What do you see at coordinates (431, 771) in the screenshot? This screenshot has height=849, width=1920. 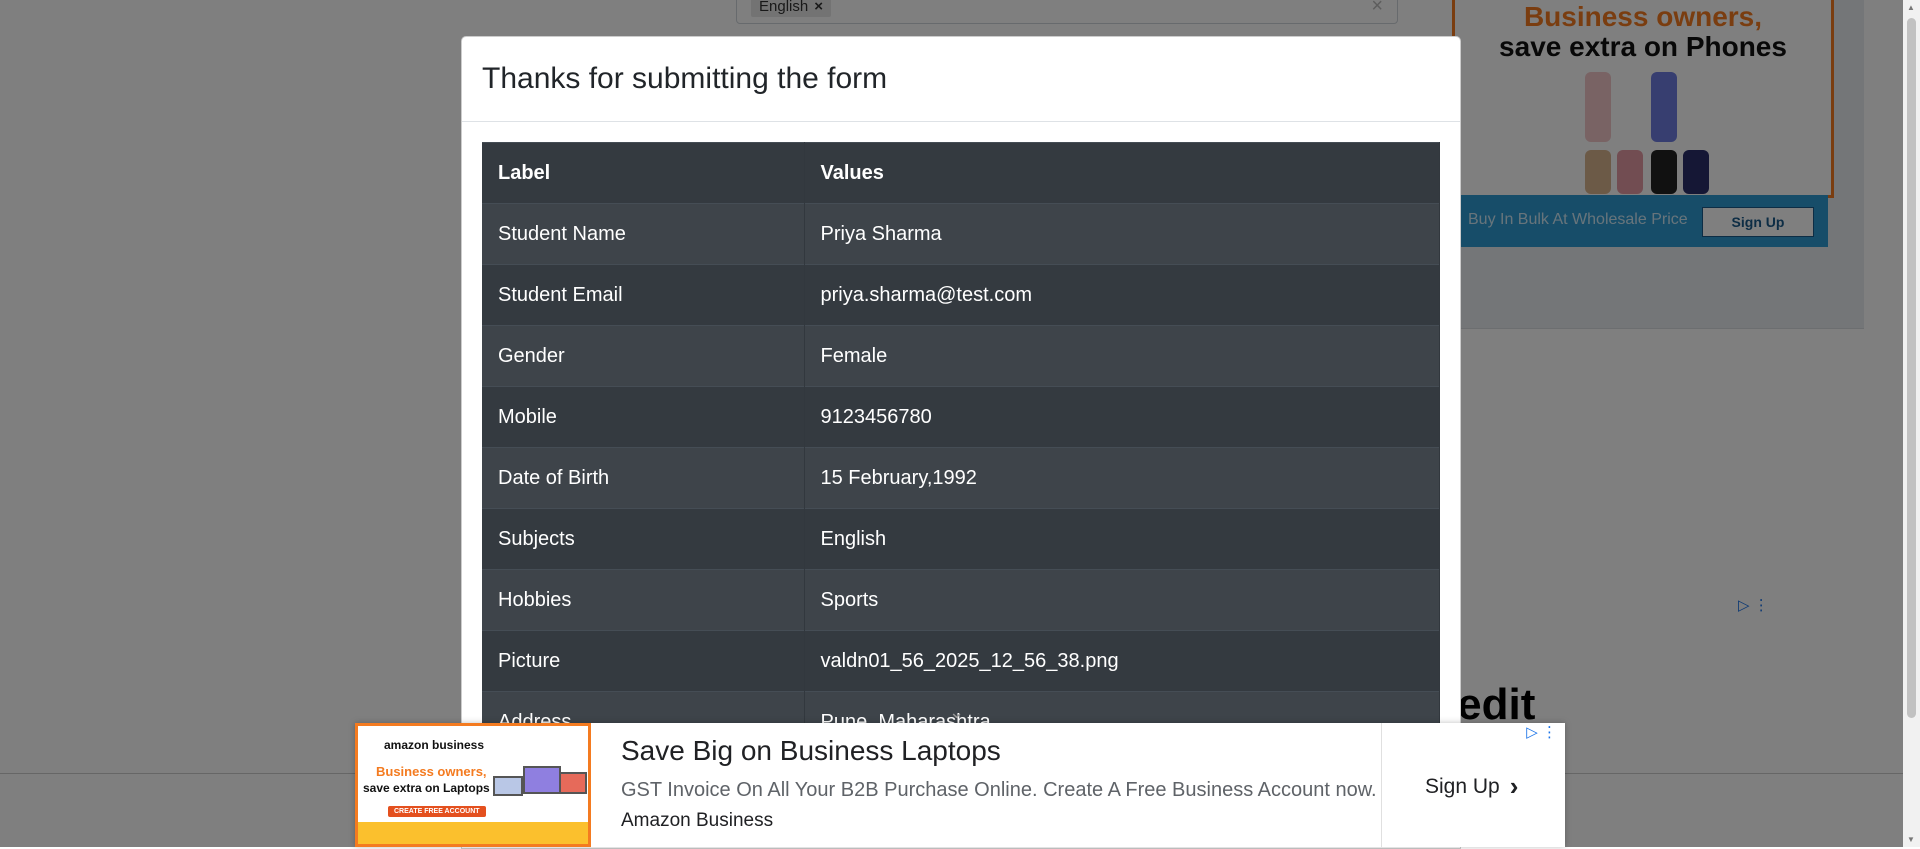 I see `thumb-line1: Business owners,` at bounding box center [431, 771].